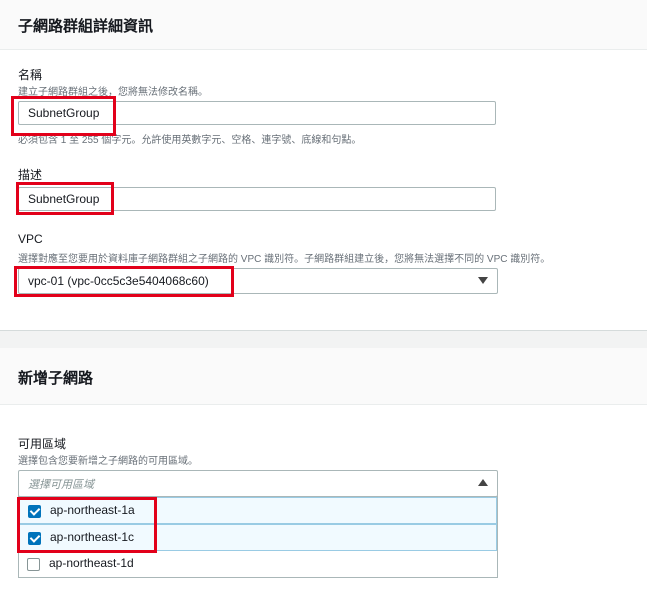  I want to click on az-select-placeholder: 選擇可用區域, so click(61, 485).